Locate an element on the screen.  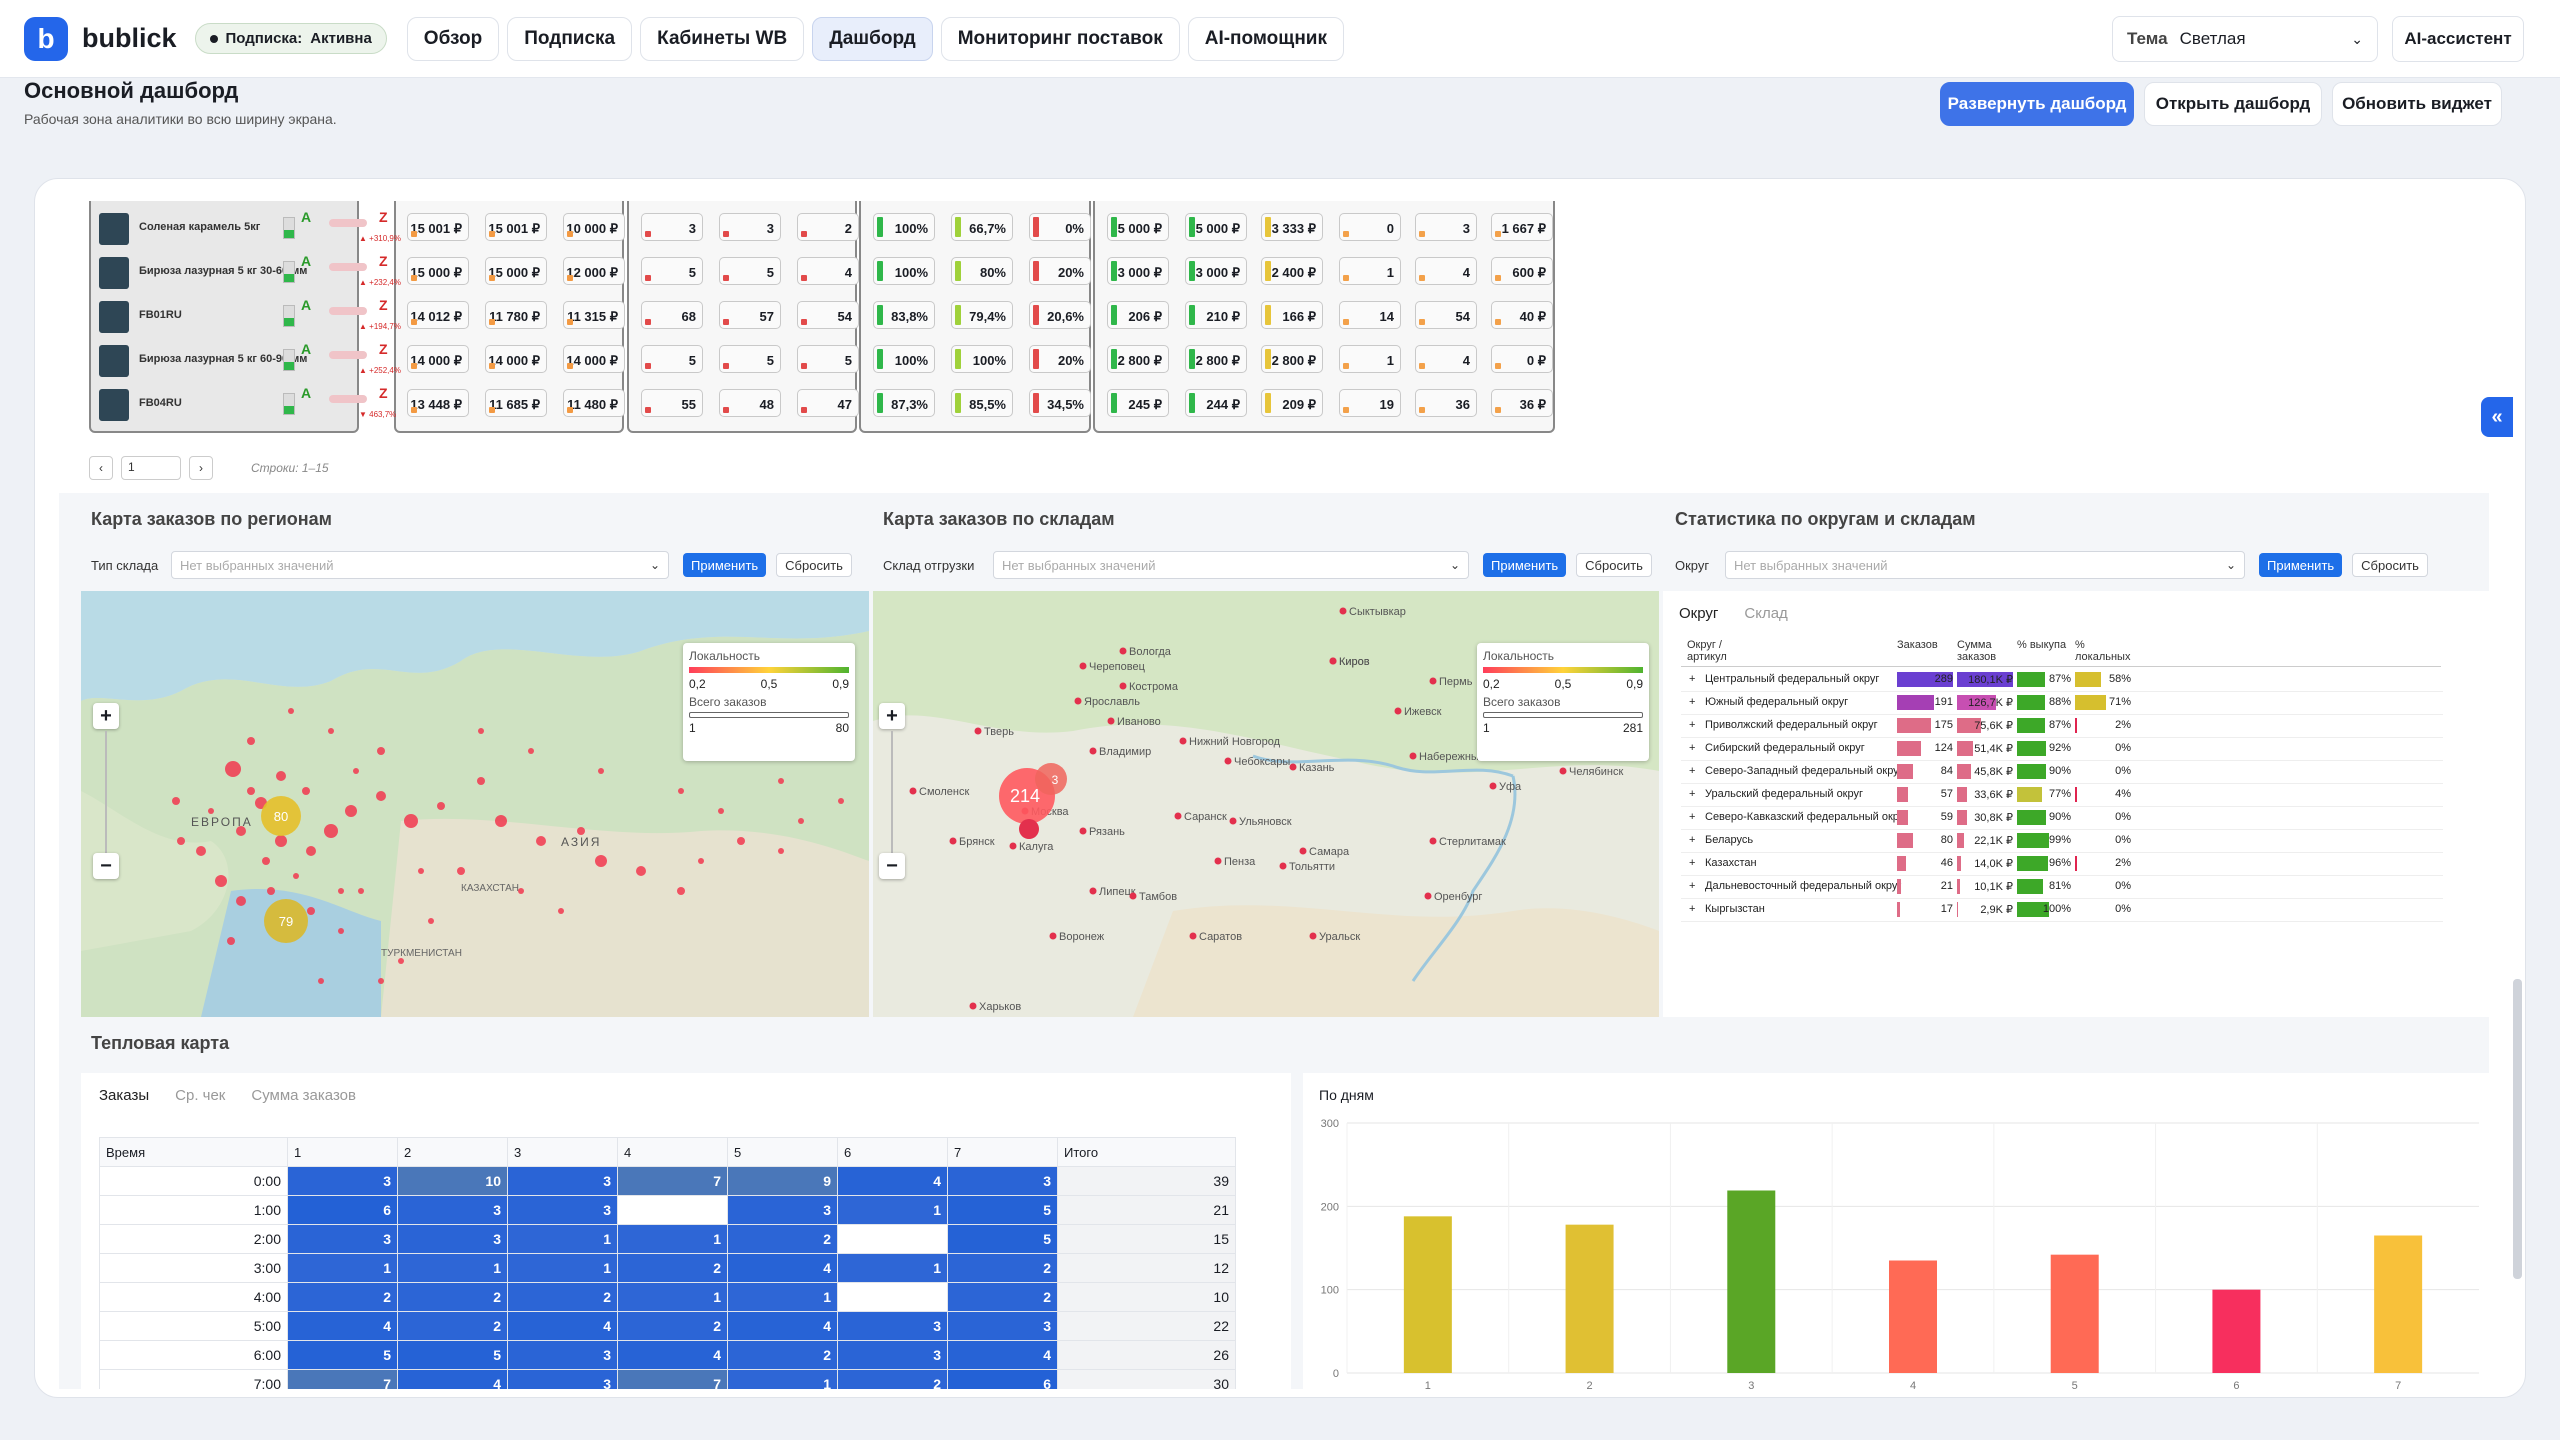
tab-district: Округ is located at coordinates (1698, 613).